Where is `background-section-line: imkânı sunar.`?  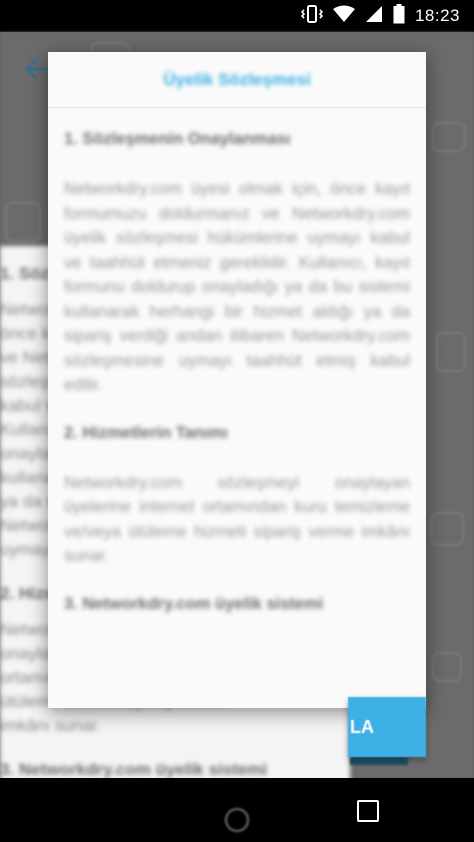 background-section-line: imkânı sunar. is located at coordinates (51, 725).